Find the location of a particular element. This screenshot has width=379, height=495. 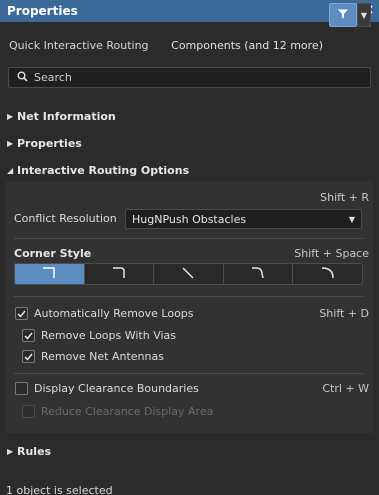

remove-net-antennas-label: Remove Net Antennas is located at coordinates (102, 356).